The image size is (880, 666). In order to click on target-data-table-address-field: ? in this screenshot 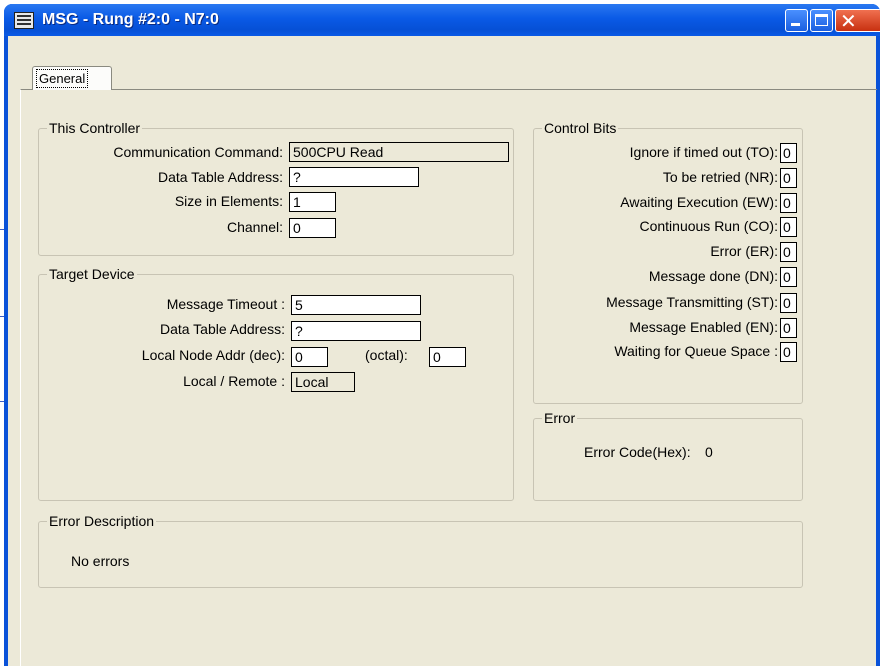, I will do `click(356, 331)`.